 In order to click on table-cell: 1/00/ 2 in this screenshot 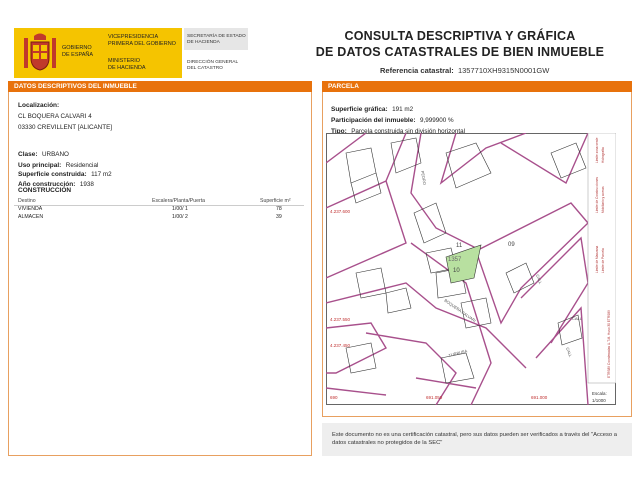, I will do `click(180, 217)`.